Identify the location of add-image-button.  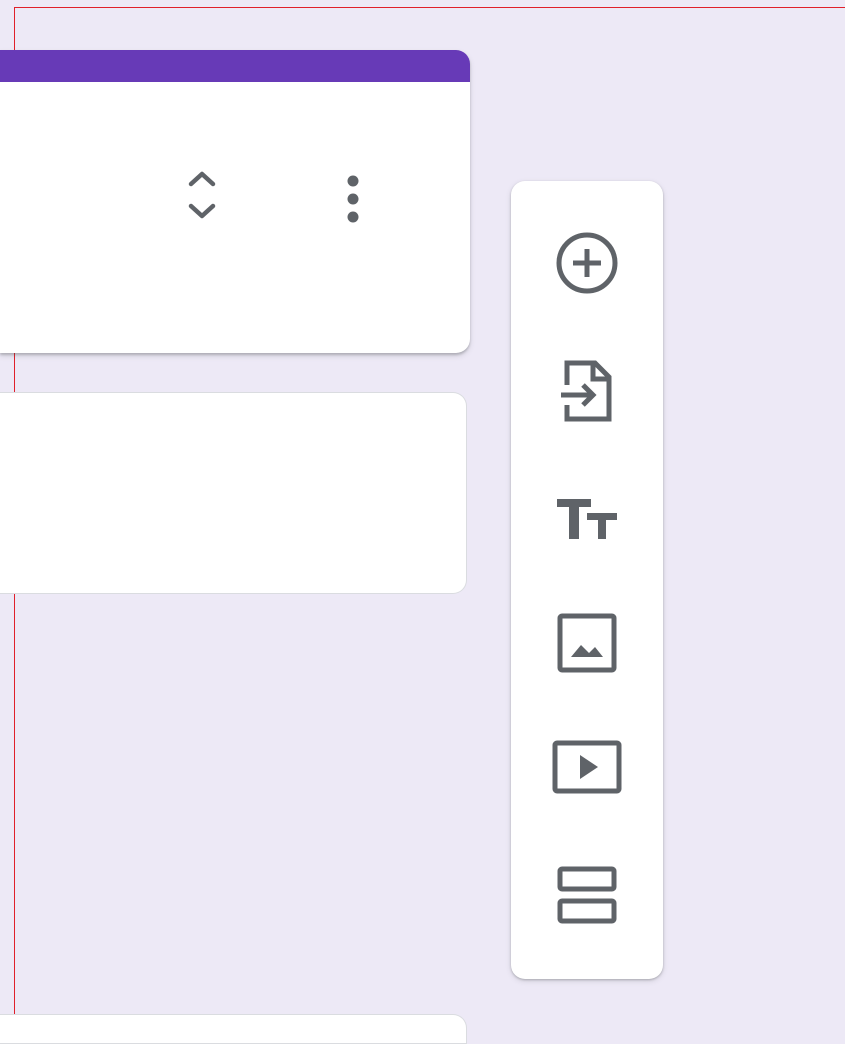
(587, 643).